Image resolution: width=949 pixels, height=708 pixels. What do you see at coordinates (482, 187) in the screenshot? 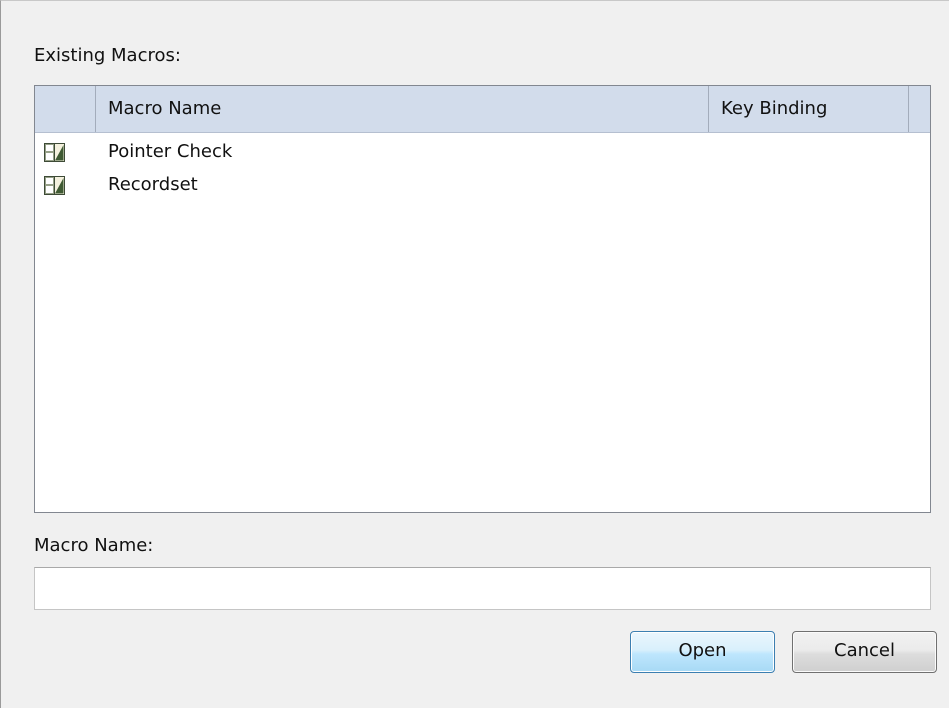
I see `list-item: Recordset` at bounding box center [482, 187].